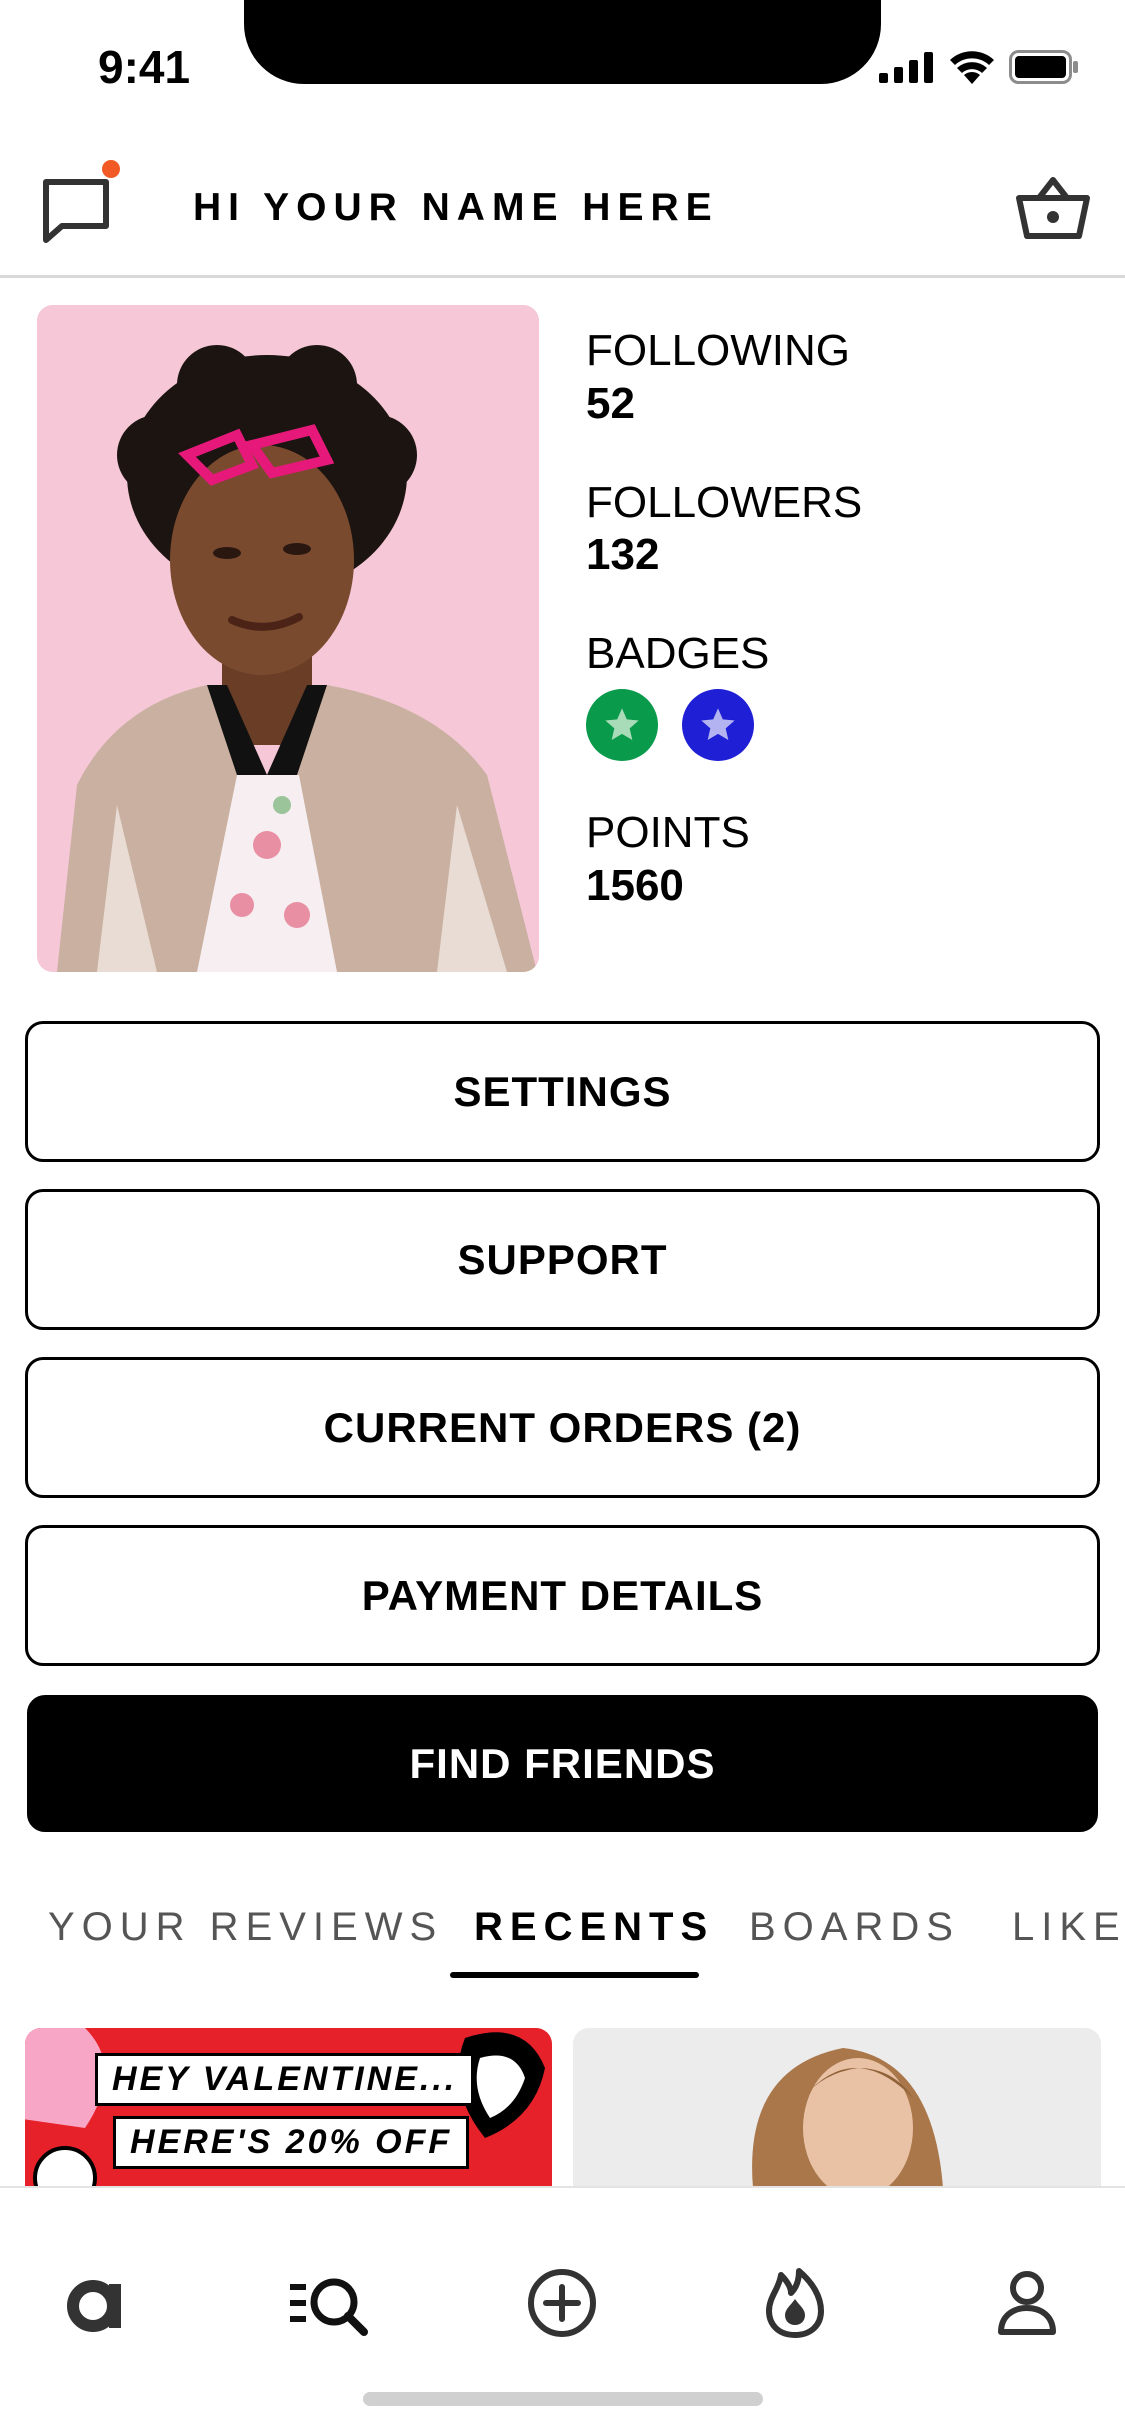 The width and height of the screenshot is (1125, 2436). What do you see at coordinates (245, 1927) in the screenshot?
I see `tab-your-reviews: YOUR REVIEWS` at bounding box center [245, 1927].